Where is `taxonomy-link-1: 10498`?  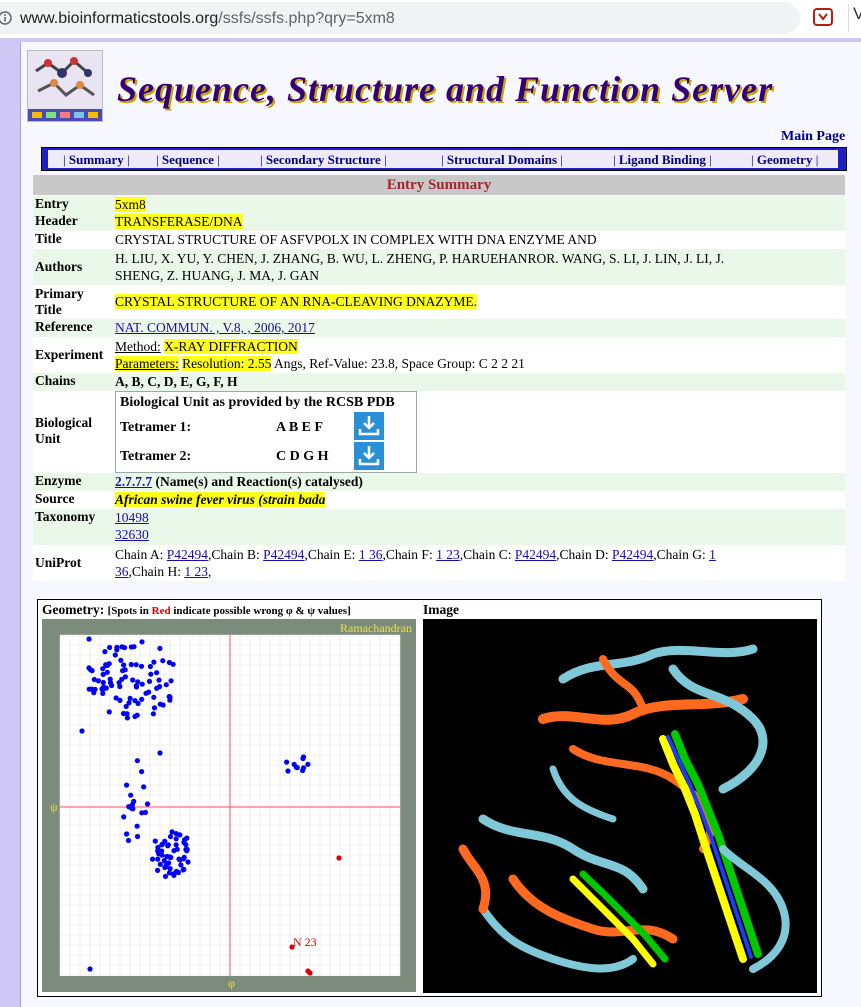 taxonomy-link-1: 10498 is located at coordinates (132, 517).